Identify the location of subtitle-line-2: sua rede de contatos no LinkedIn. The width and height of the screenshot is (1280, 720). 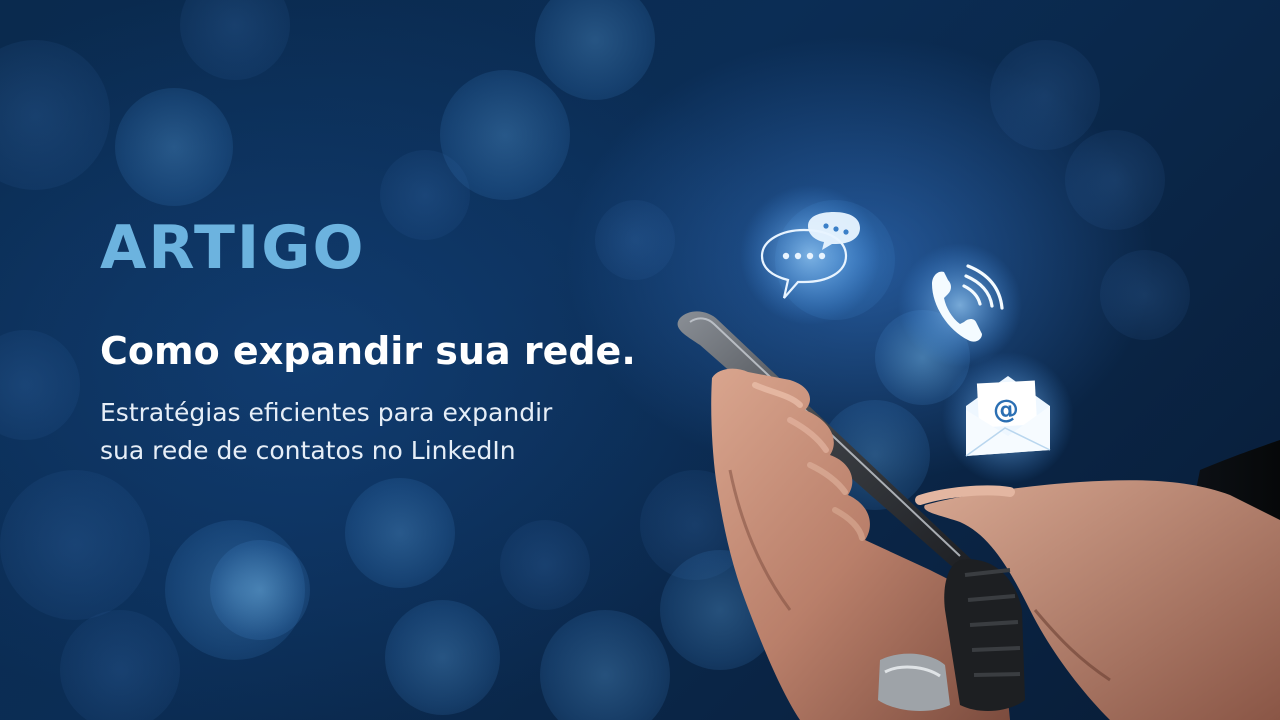
(308, 450).